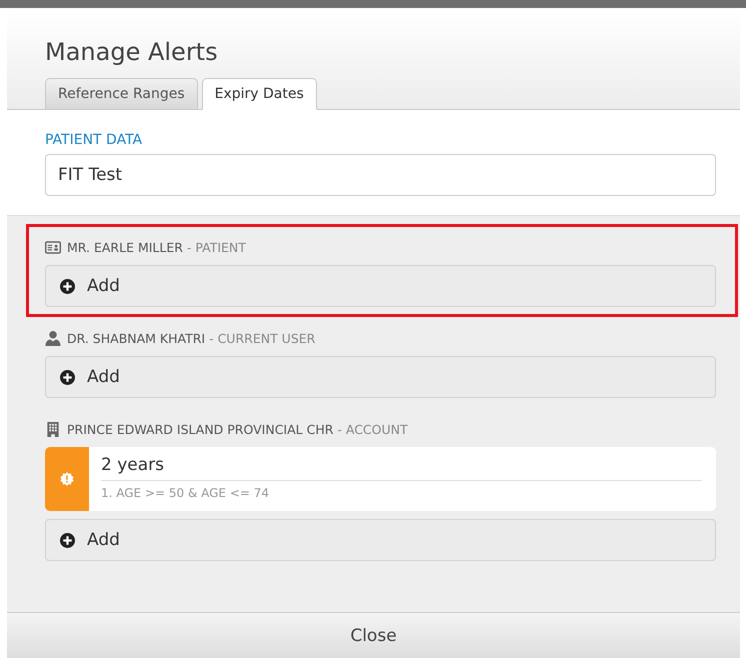 Image resolution: width=746 pixels, height=658 pixels. What do you see at coordinates (373, 635) in the screenshot?
I see `close-button: Close` at bounding box center [373, 635].